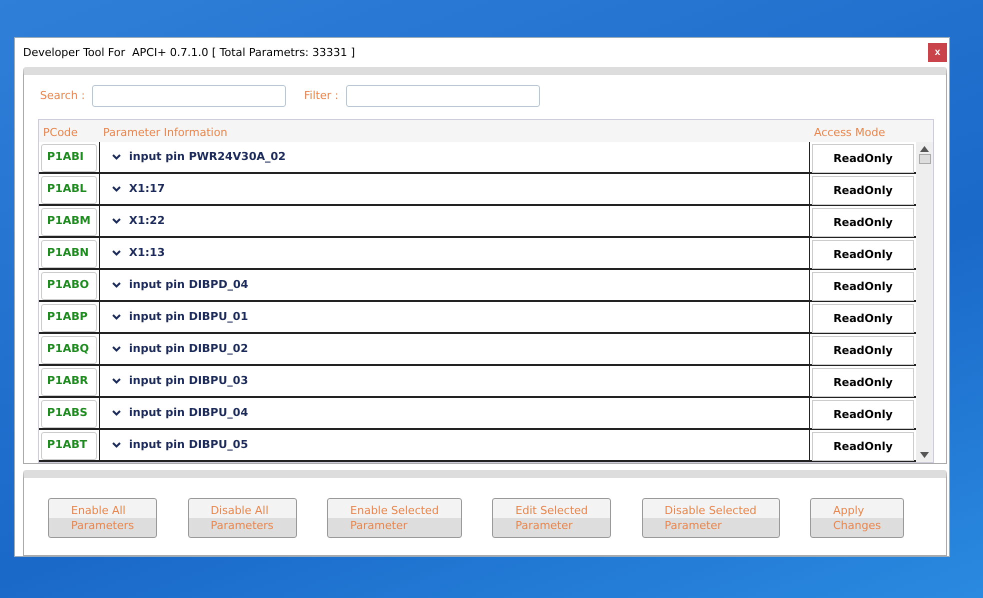  What do you see at coordinates (69, 446) in the screenshot?
I see `pcode-cell: P1ABT` at bounding box center [69, 446].